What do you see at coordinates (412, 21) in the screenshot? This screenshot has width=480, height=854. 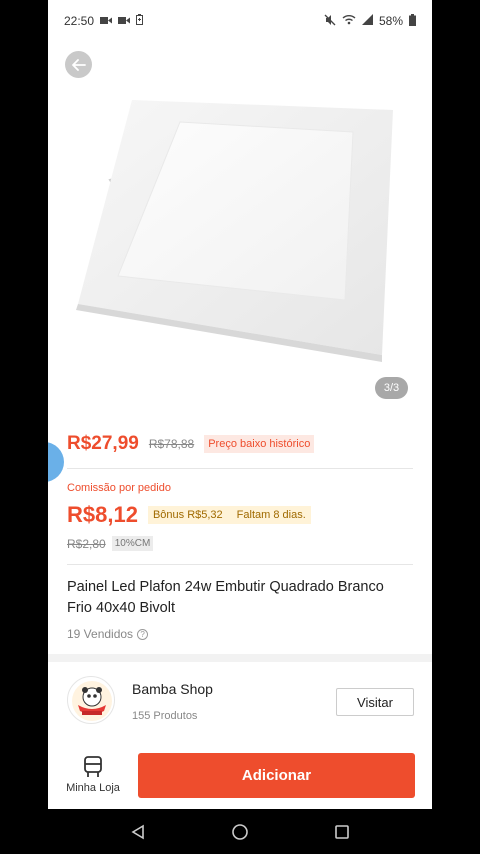 I see `battery-icon` at bounding box center [412, 21].